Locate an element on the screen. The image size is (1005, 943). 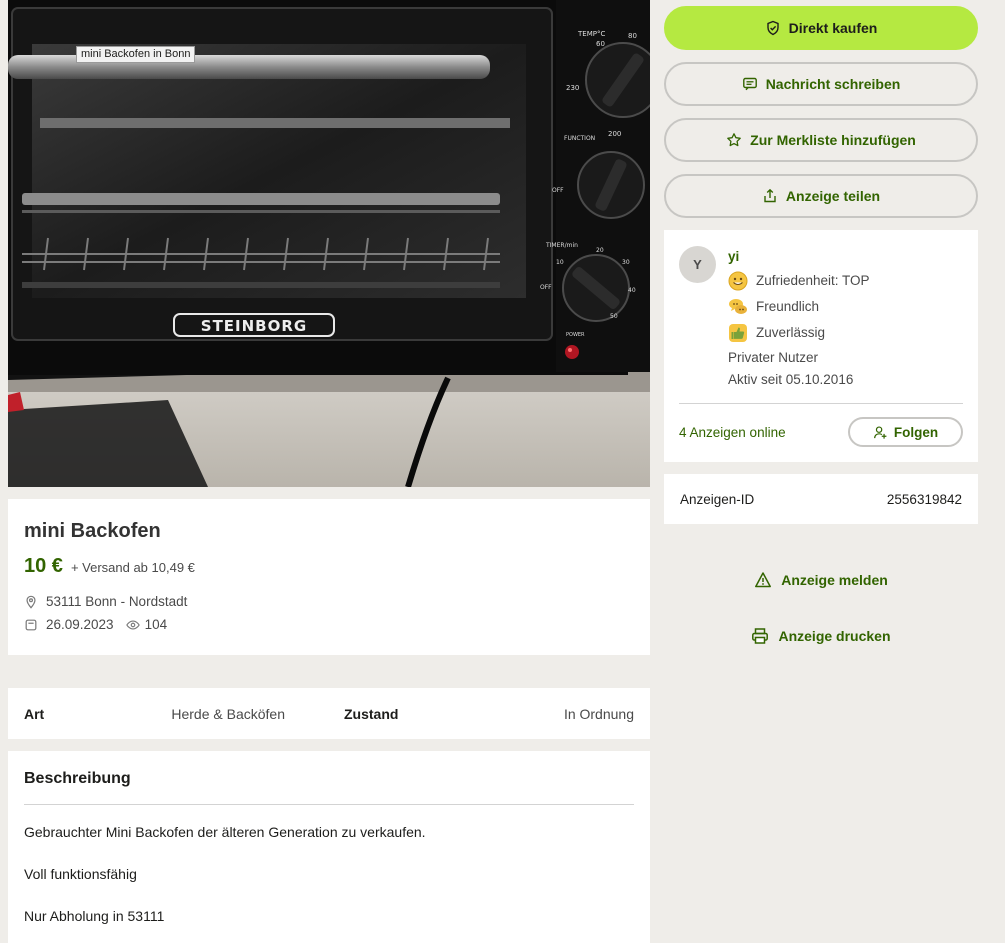
detail-art: Art Herde & Backöfen is located at coordinates (176, 714).